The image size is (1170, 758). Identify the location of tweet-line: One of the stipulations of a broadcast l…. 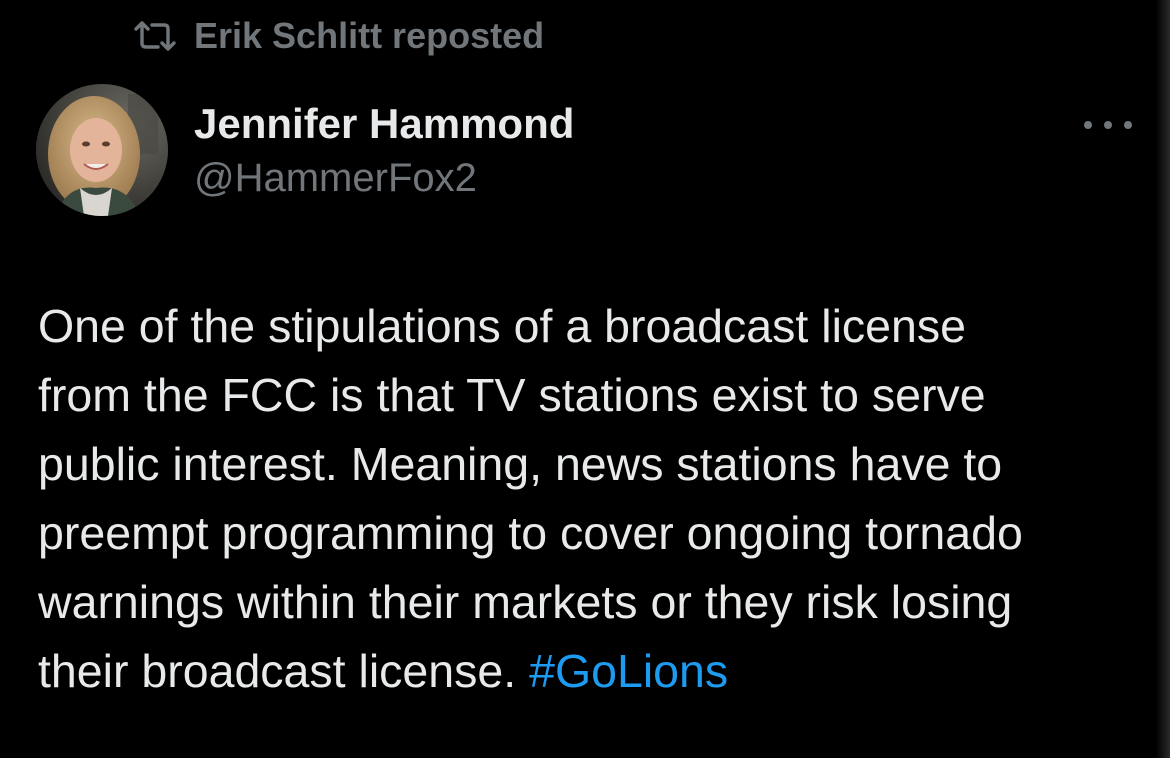
(502, 326).